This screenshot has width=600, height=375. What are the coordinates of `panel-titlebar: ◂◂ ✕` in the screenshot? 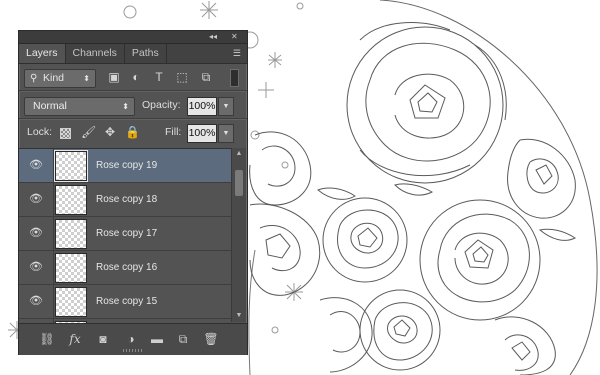 It's located at (133, 37).